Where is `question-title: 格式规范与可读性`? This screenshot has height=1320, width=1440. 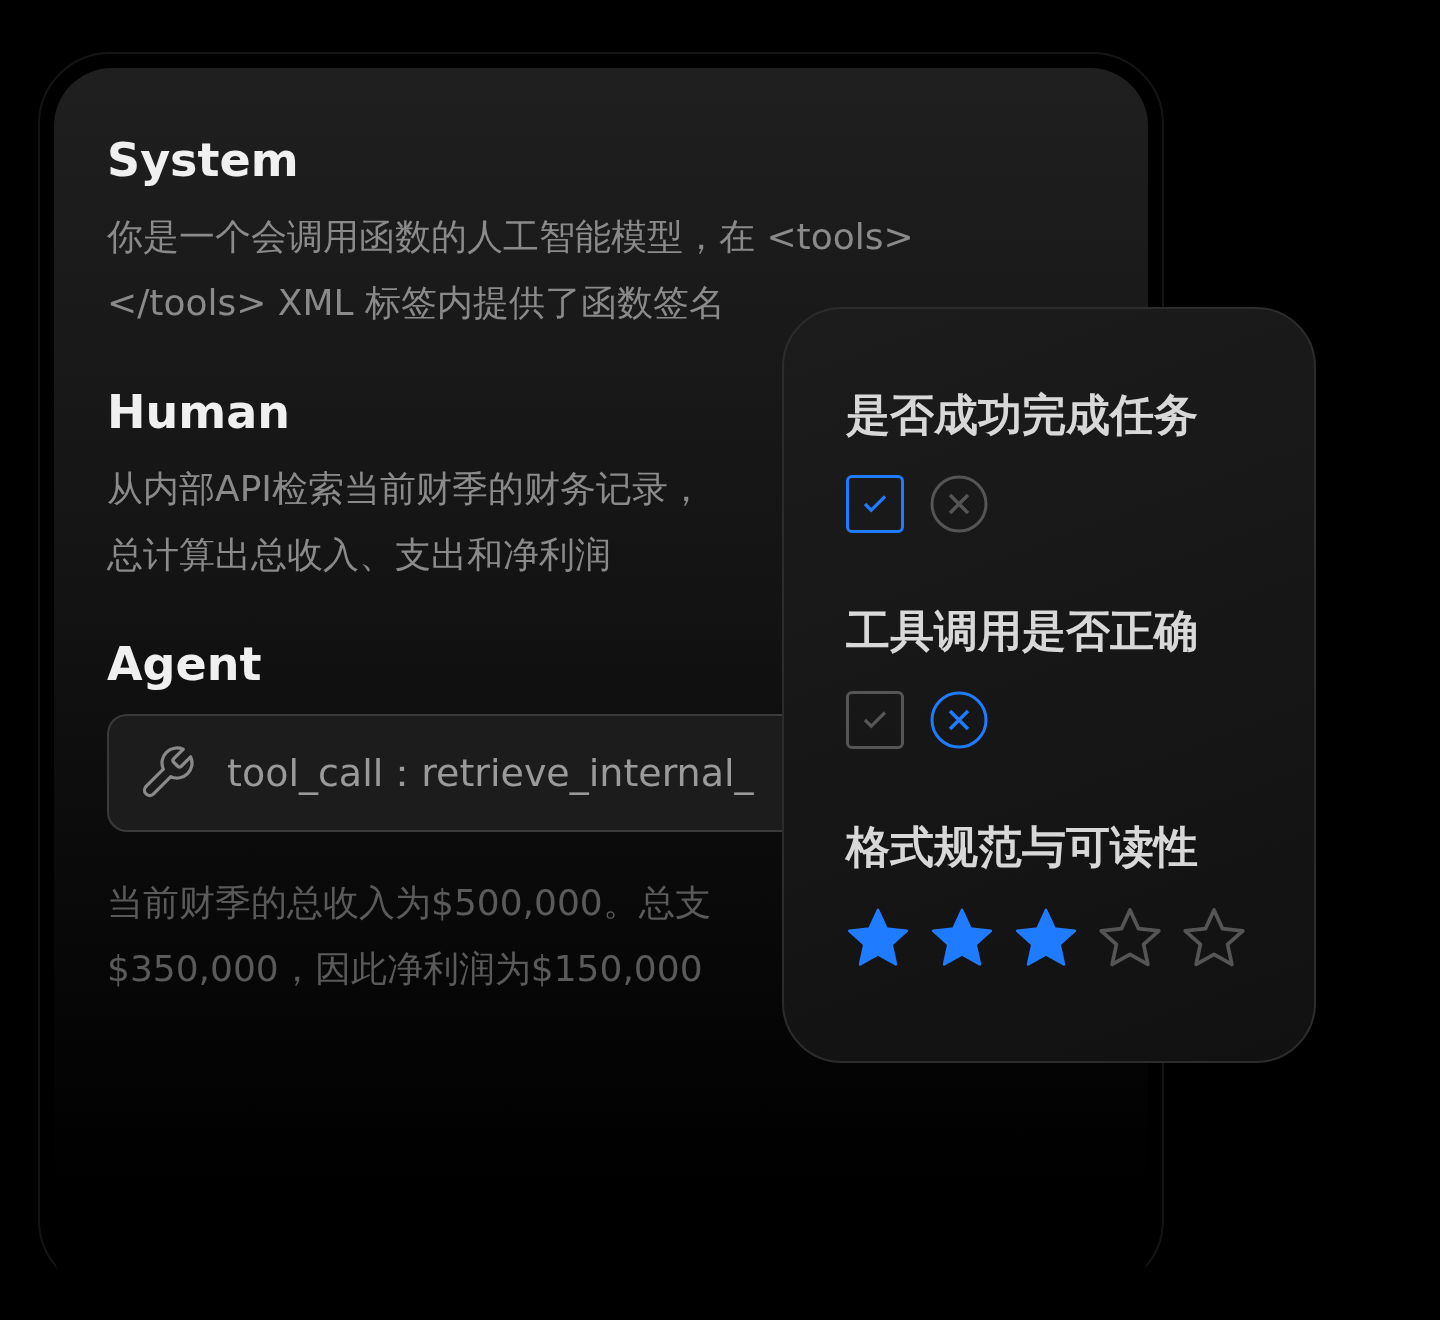 question-title: 格式规范与可读性 is located at coordinates (1022, 847).